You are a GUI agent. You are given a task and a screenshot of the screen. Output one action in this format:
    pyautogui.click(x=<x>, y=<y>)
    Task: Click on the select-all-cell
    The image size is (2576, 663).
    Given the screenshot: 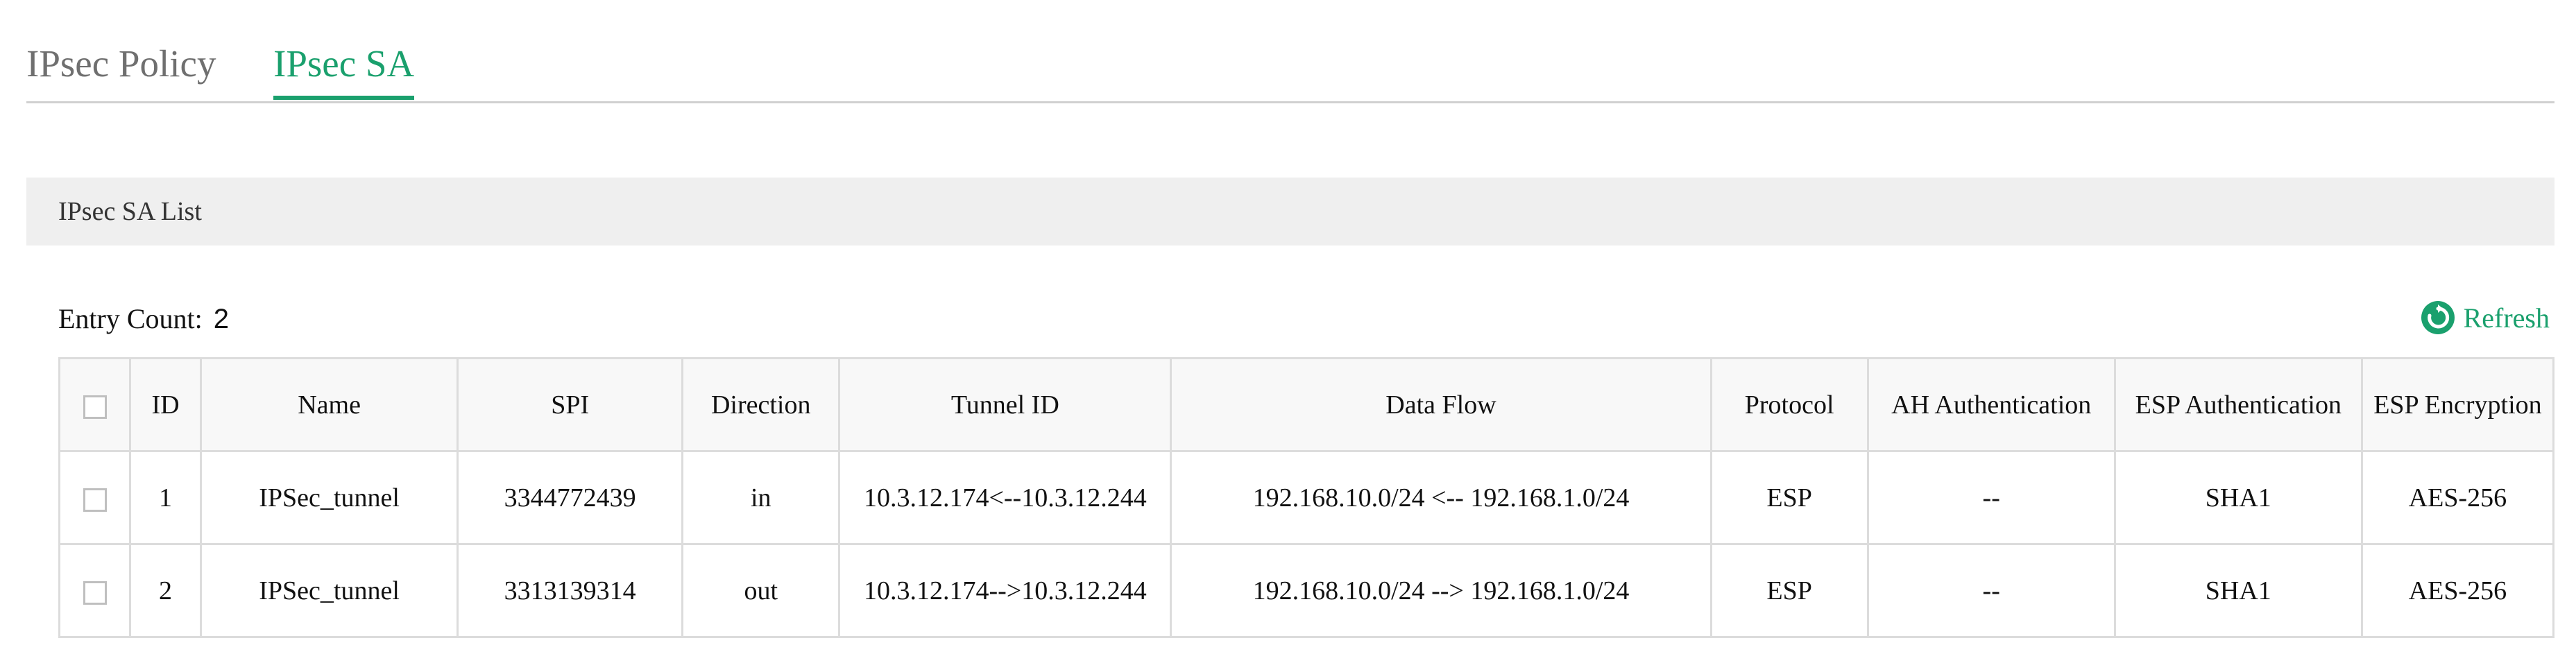 What is the action you would take?
    pyautogui.click(x=95, y=404)
    